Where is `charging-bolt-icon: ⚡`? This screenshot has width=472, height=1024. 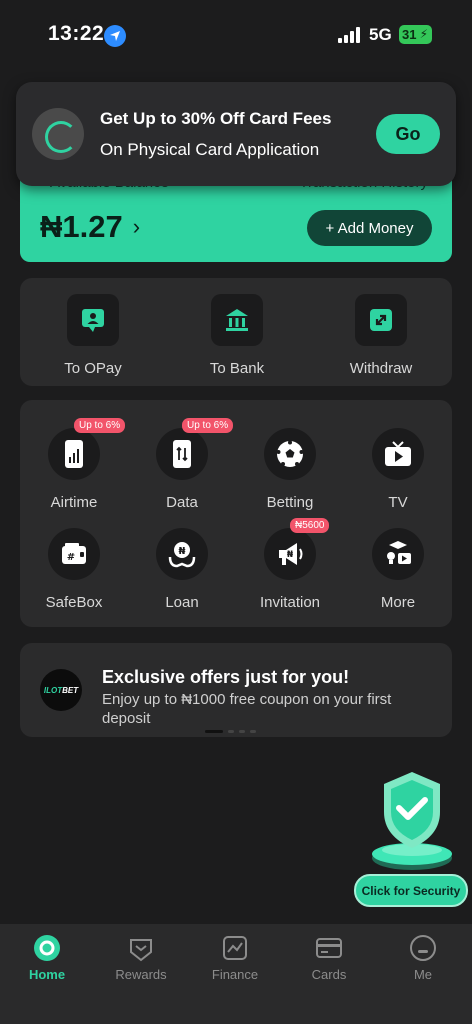 charging-bolt-icon: ⚡ is located at coordinates (423, 34).